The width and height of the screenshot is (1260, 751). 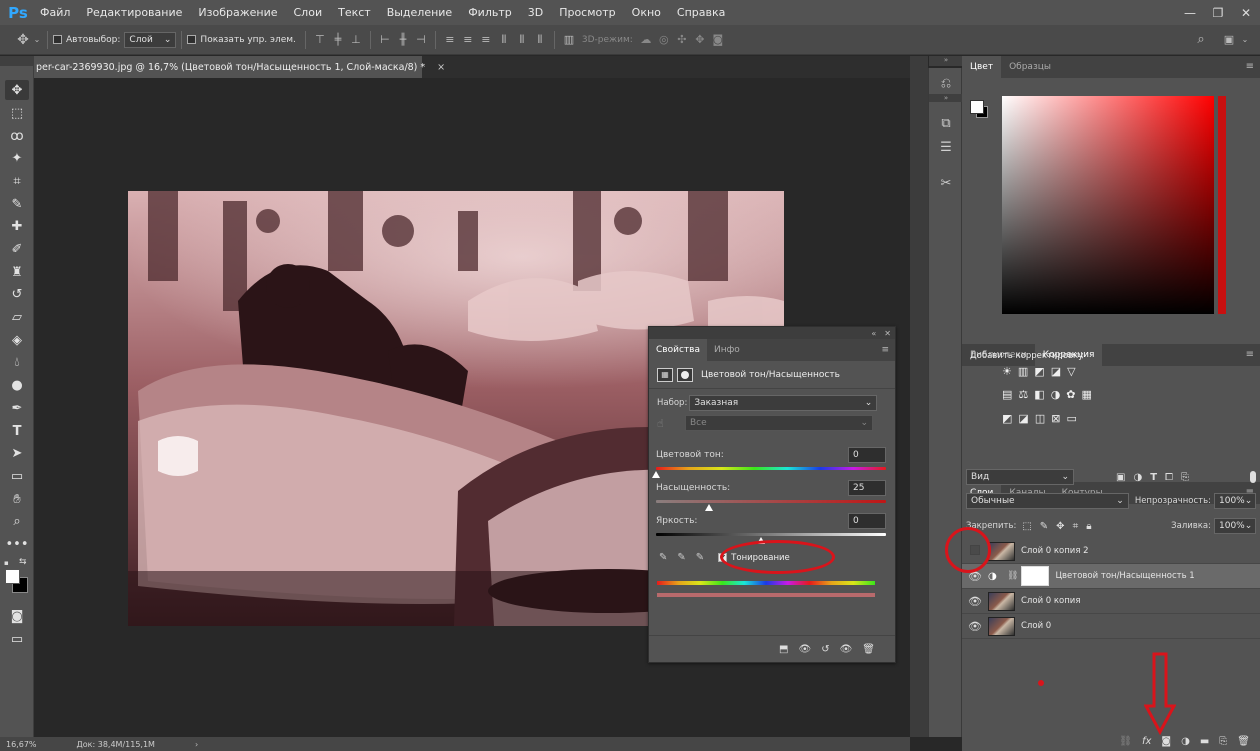 I want to click on blur-tool-icon: 💧︎, so click(x=17, y=362).